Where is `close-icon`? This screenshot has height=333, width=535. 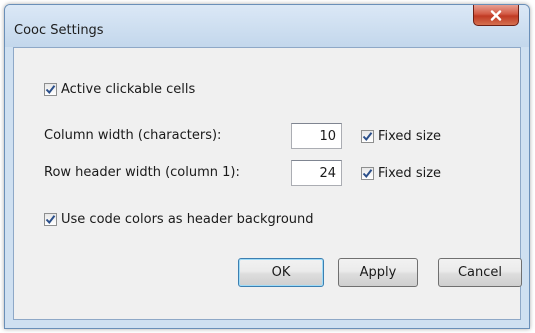 close-icon is located at coordinates (496, 15).